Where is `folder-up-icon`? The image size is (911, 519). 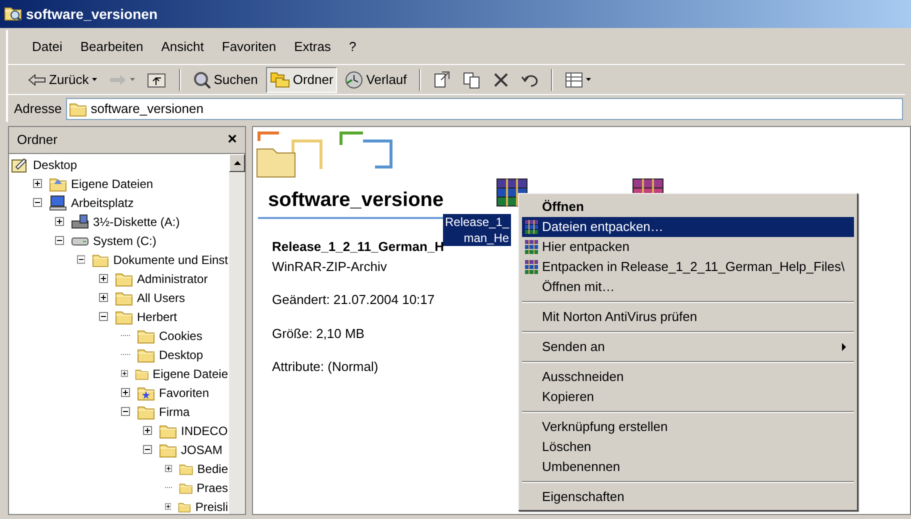 folder-up-icon is located at coordinates (156, 80).